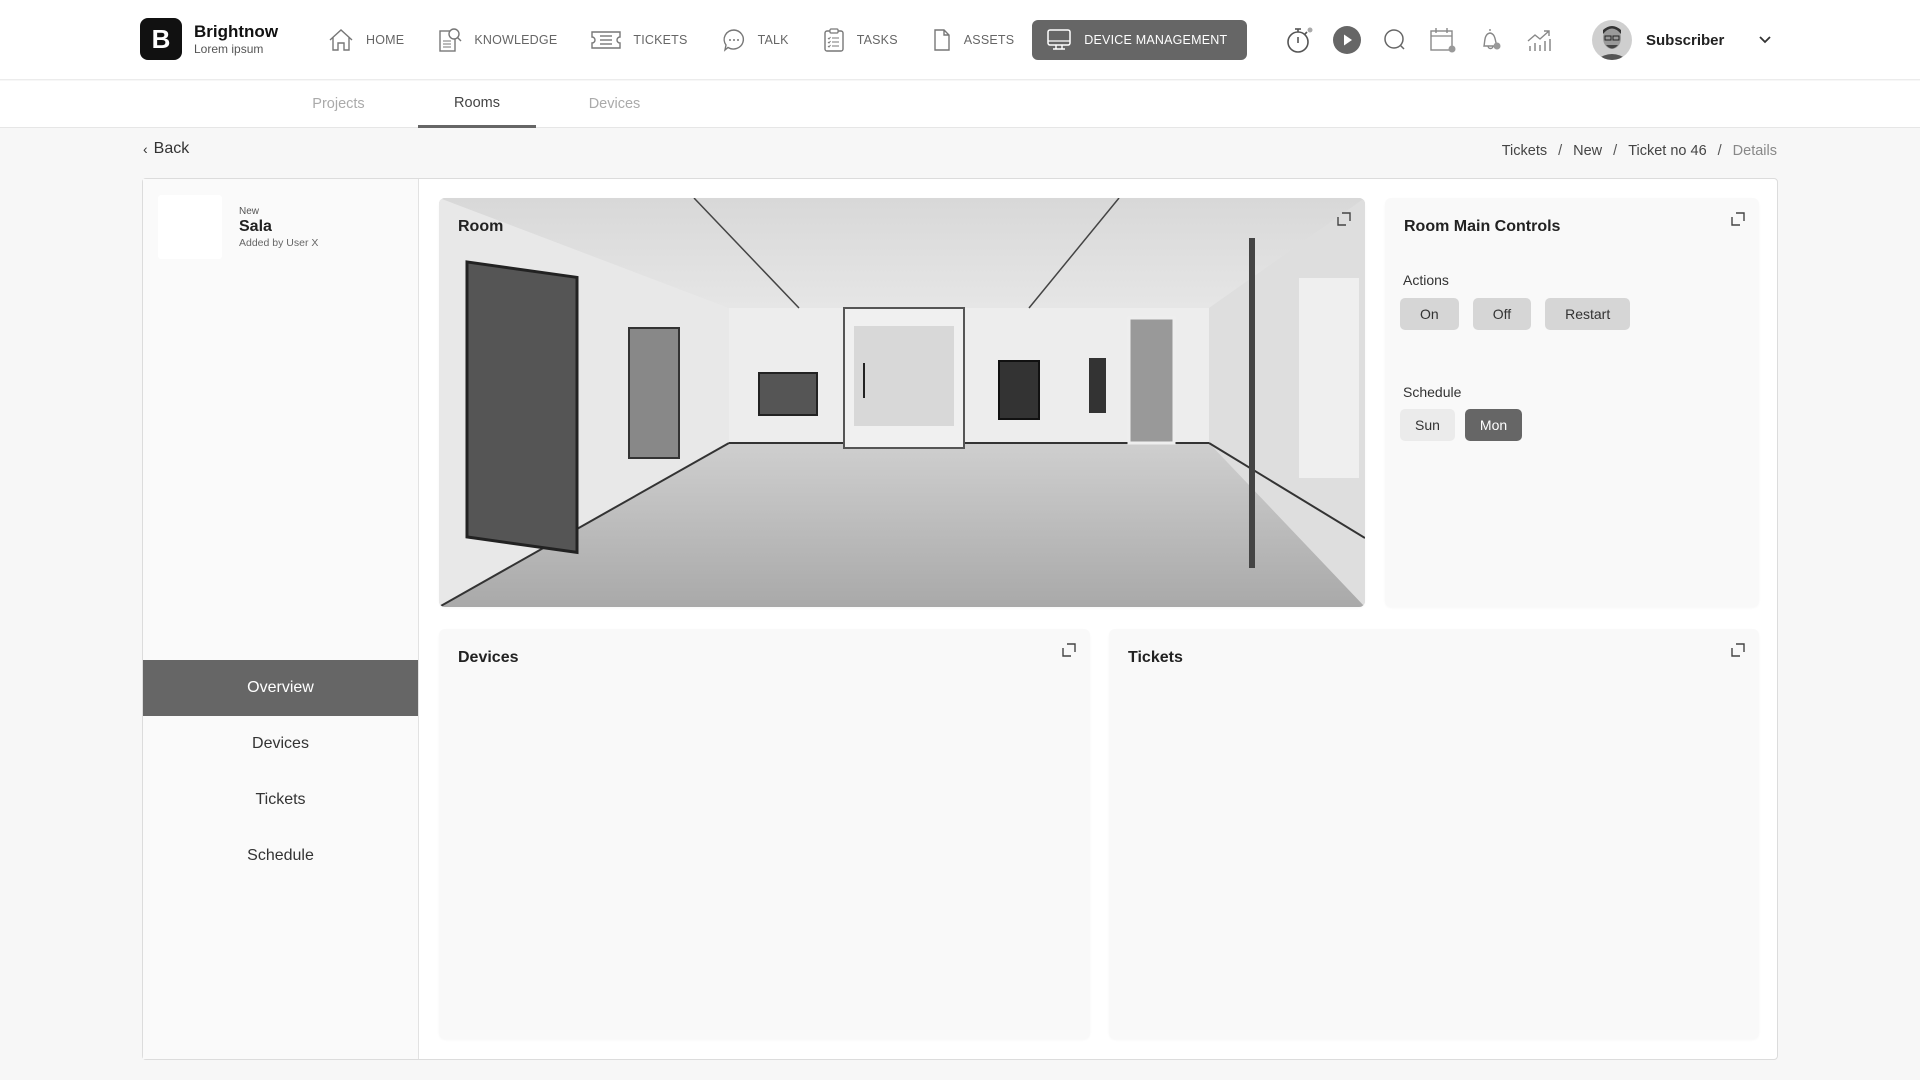 This screenshot has width=1920, height=1080. I want to click on brand-subtitle: Lorem ipsum, so click(229, 49).